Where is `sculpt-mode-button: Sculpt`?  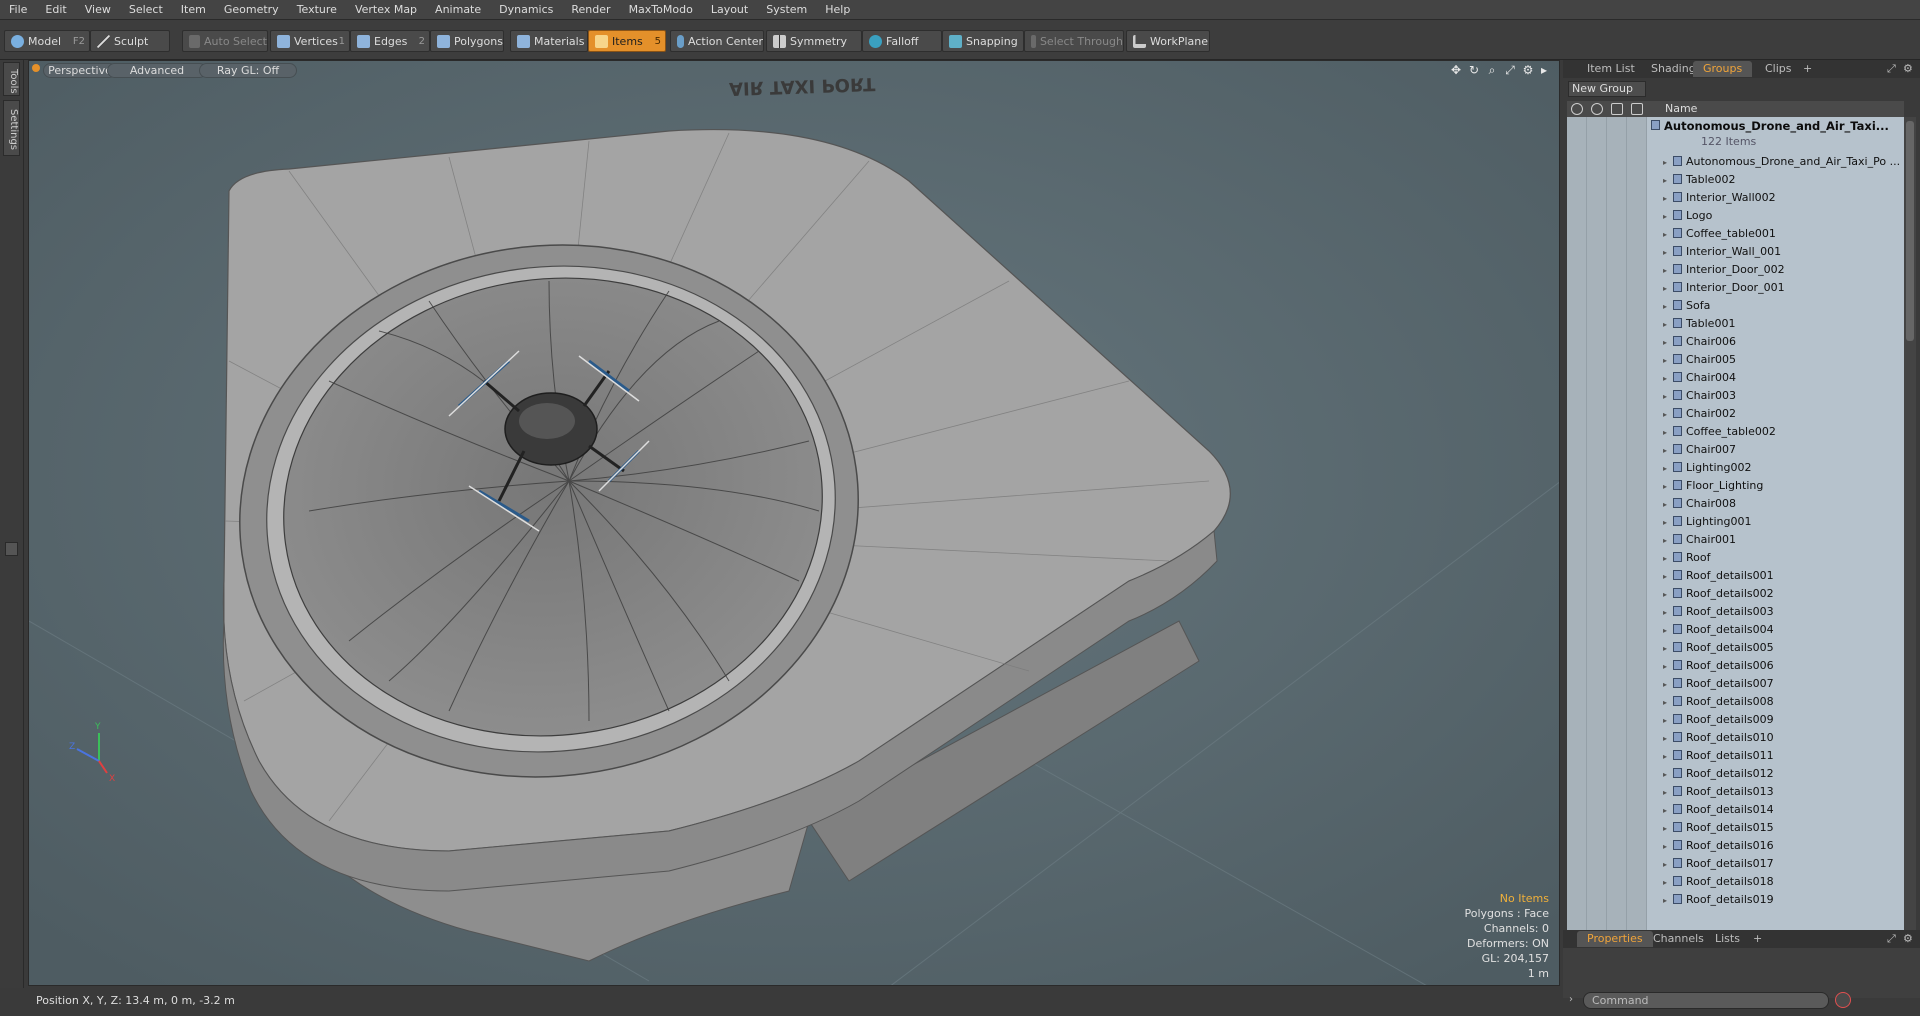 sculpt-mode-button: Sculpt is located at coordinates (130, 41).